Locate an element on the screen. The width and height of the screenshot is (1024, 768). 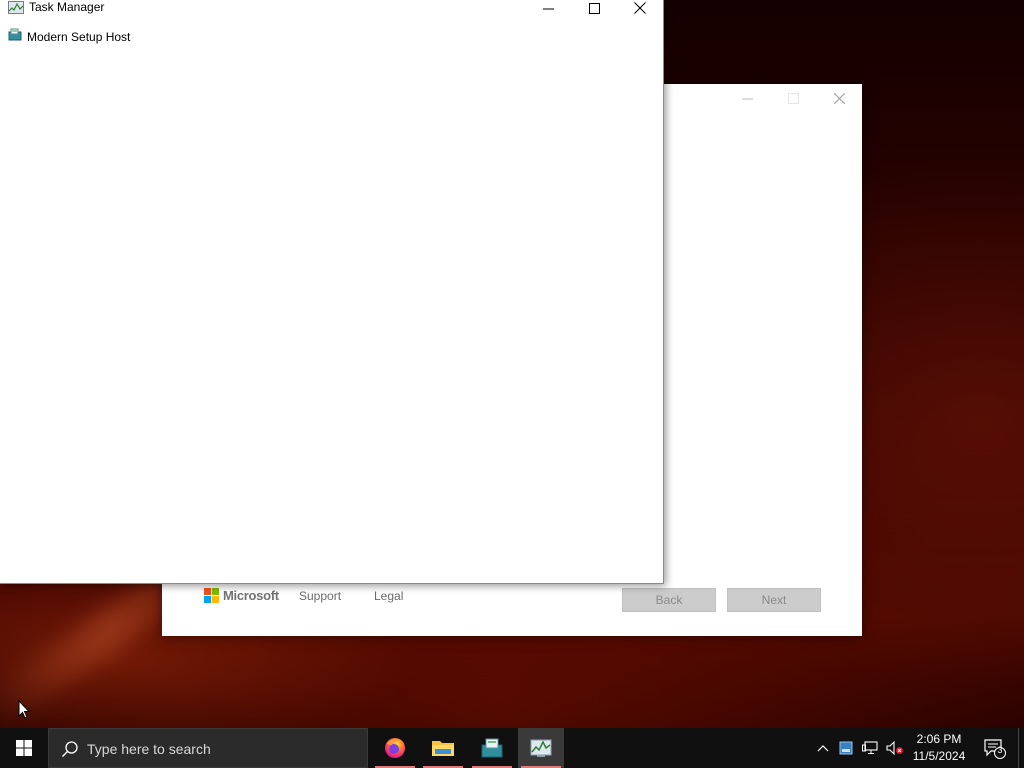
start-button is located at coordinates (24, 748).